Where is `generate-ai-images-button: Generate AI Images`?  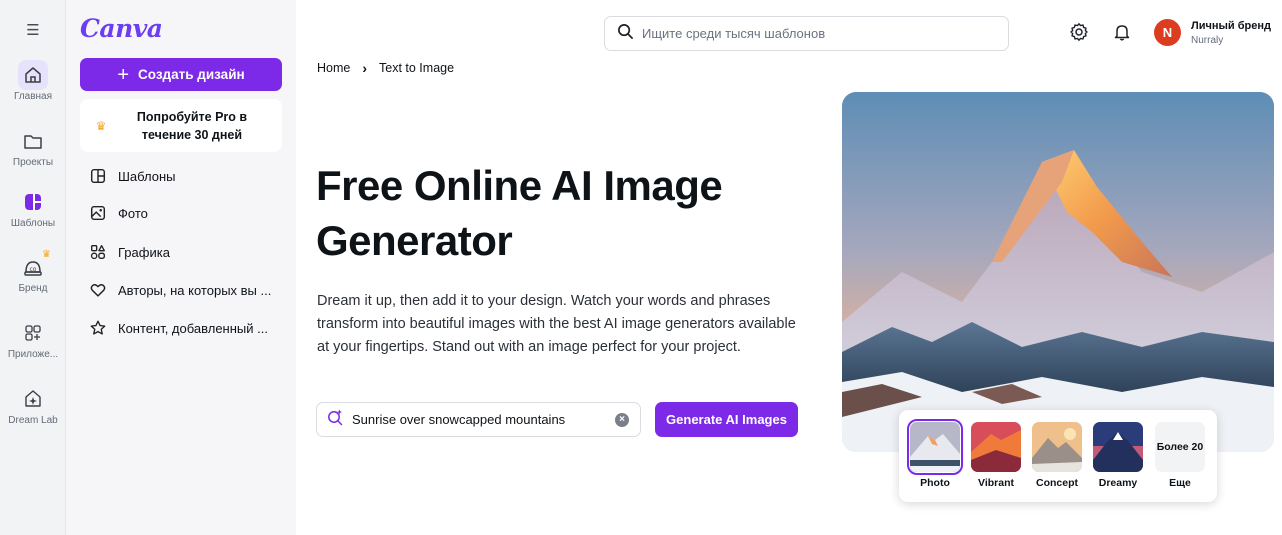 generate-ai-images-button: Generate AI Images is located at coordinates (726, 419).